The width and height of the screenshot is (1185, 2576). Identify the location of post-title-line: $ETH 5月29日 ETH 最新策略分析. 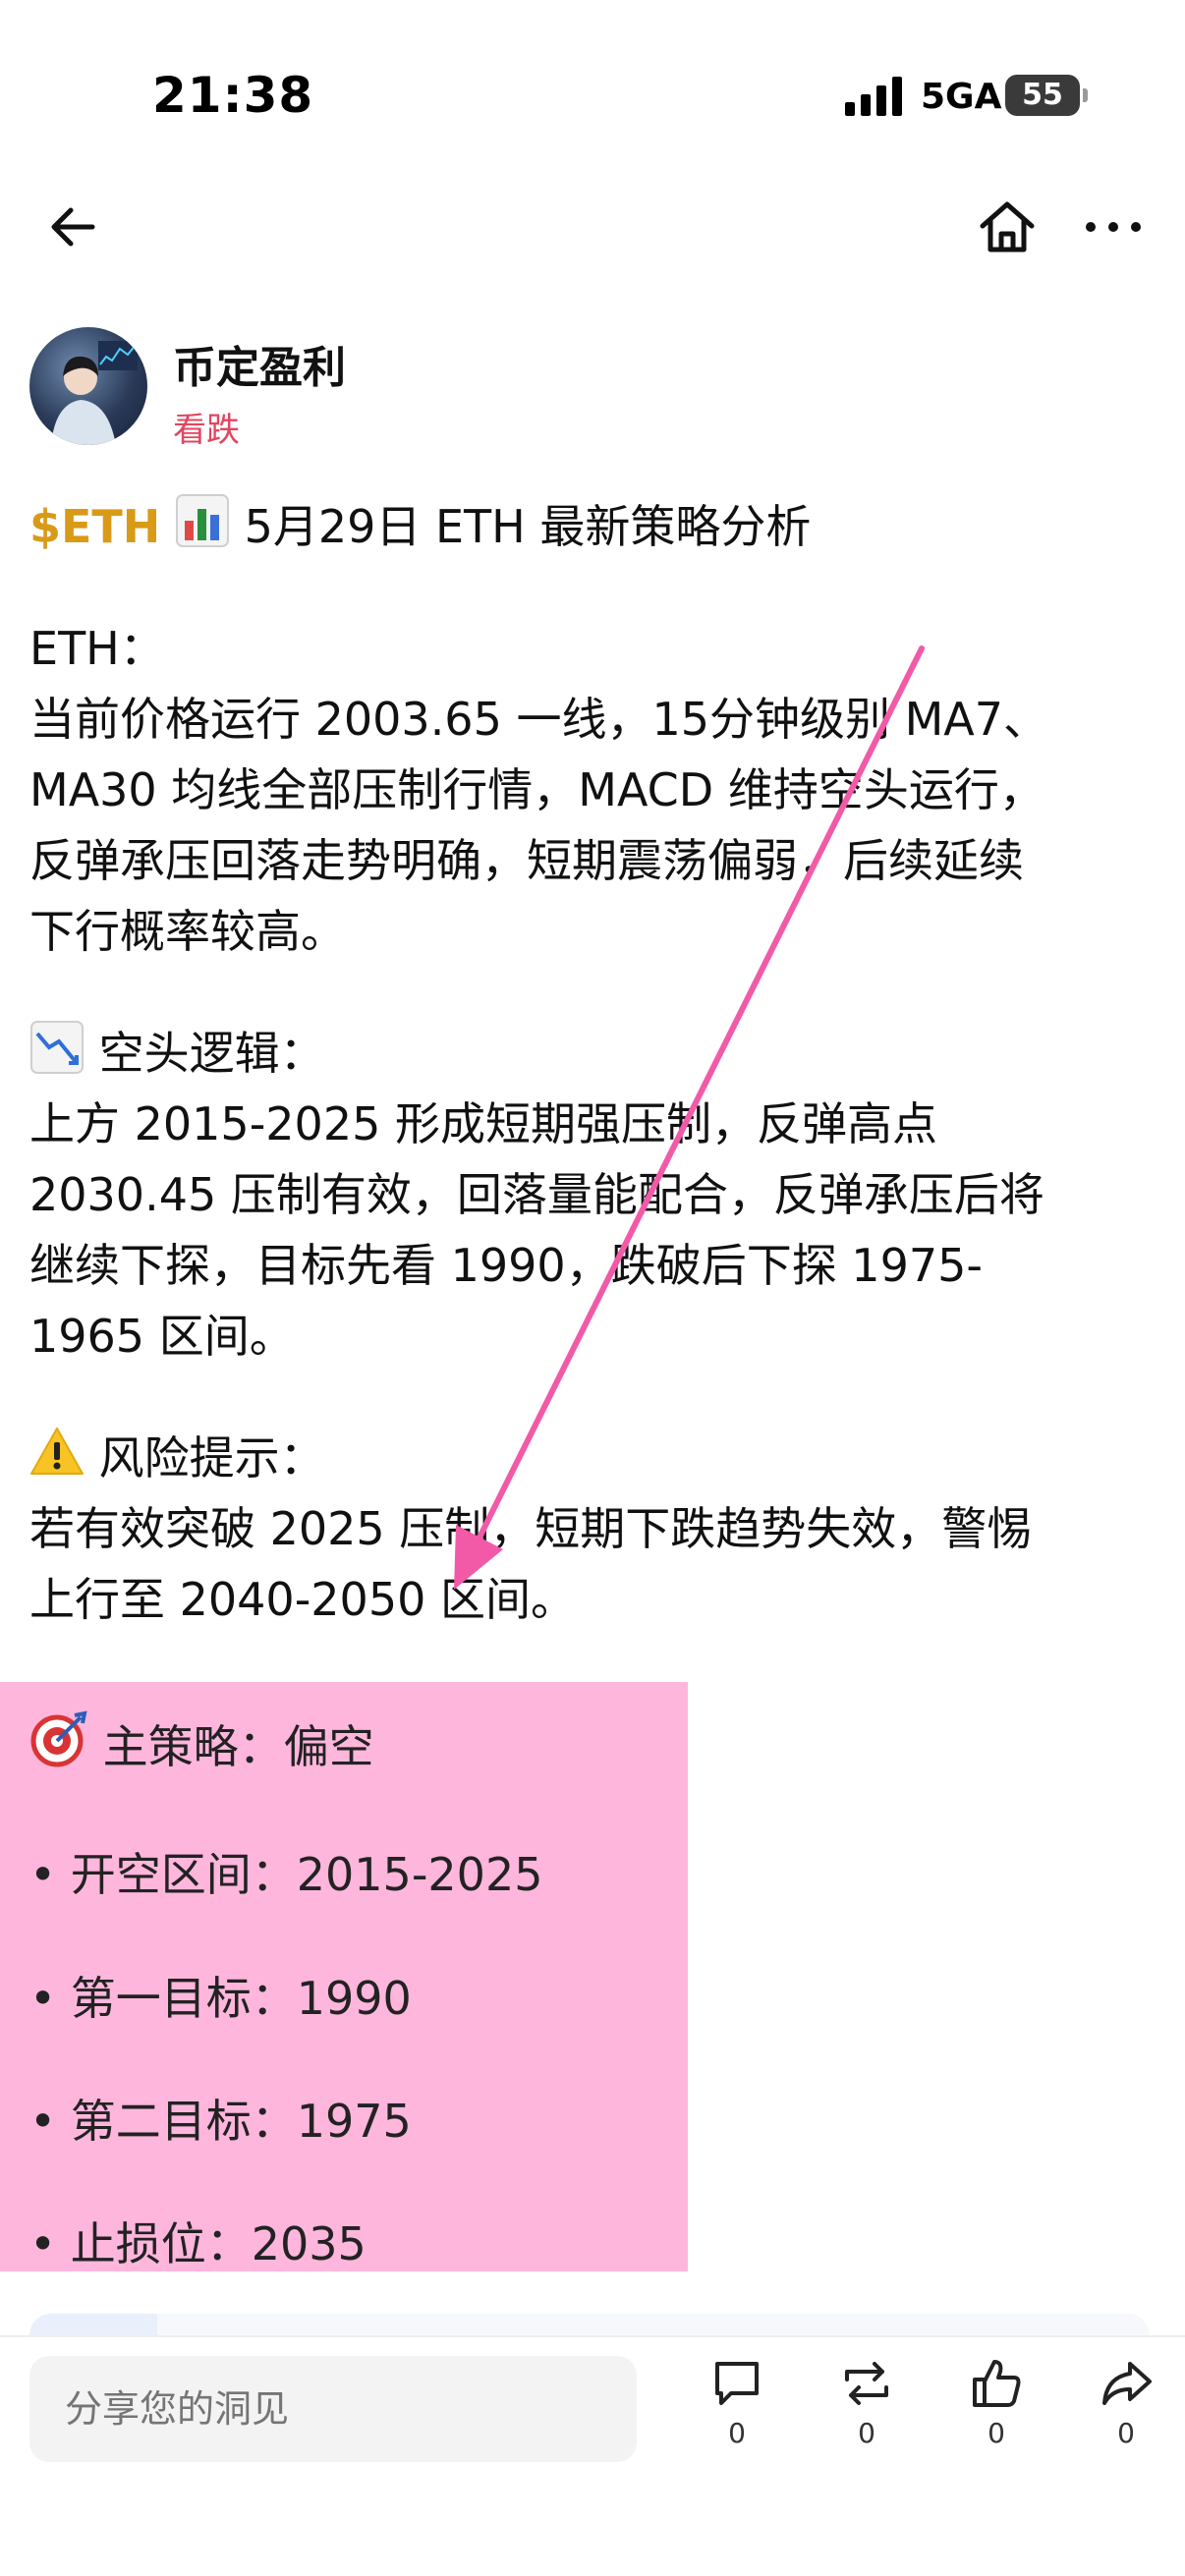
(594, 526).